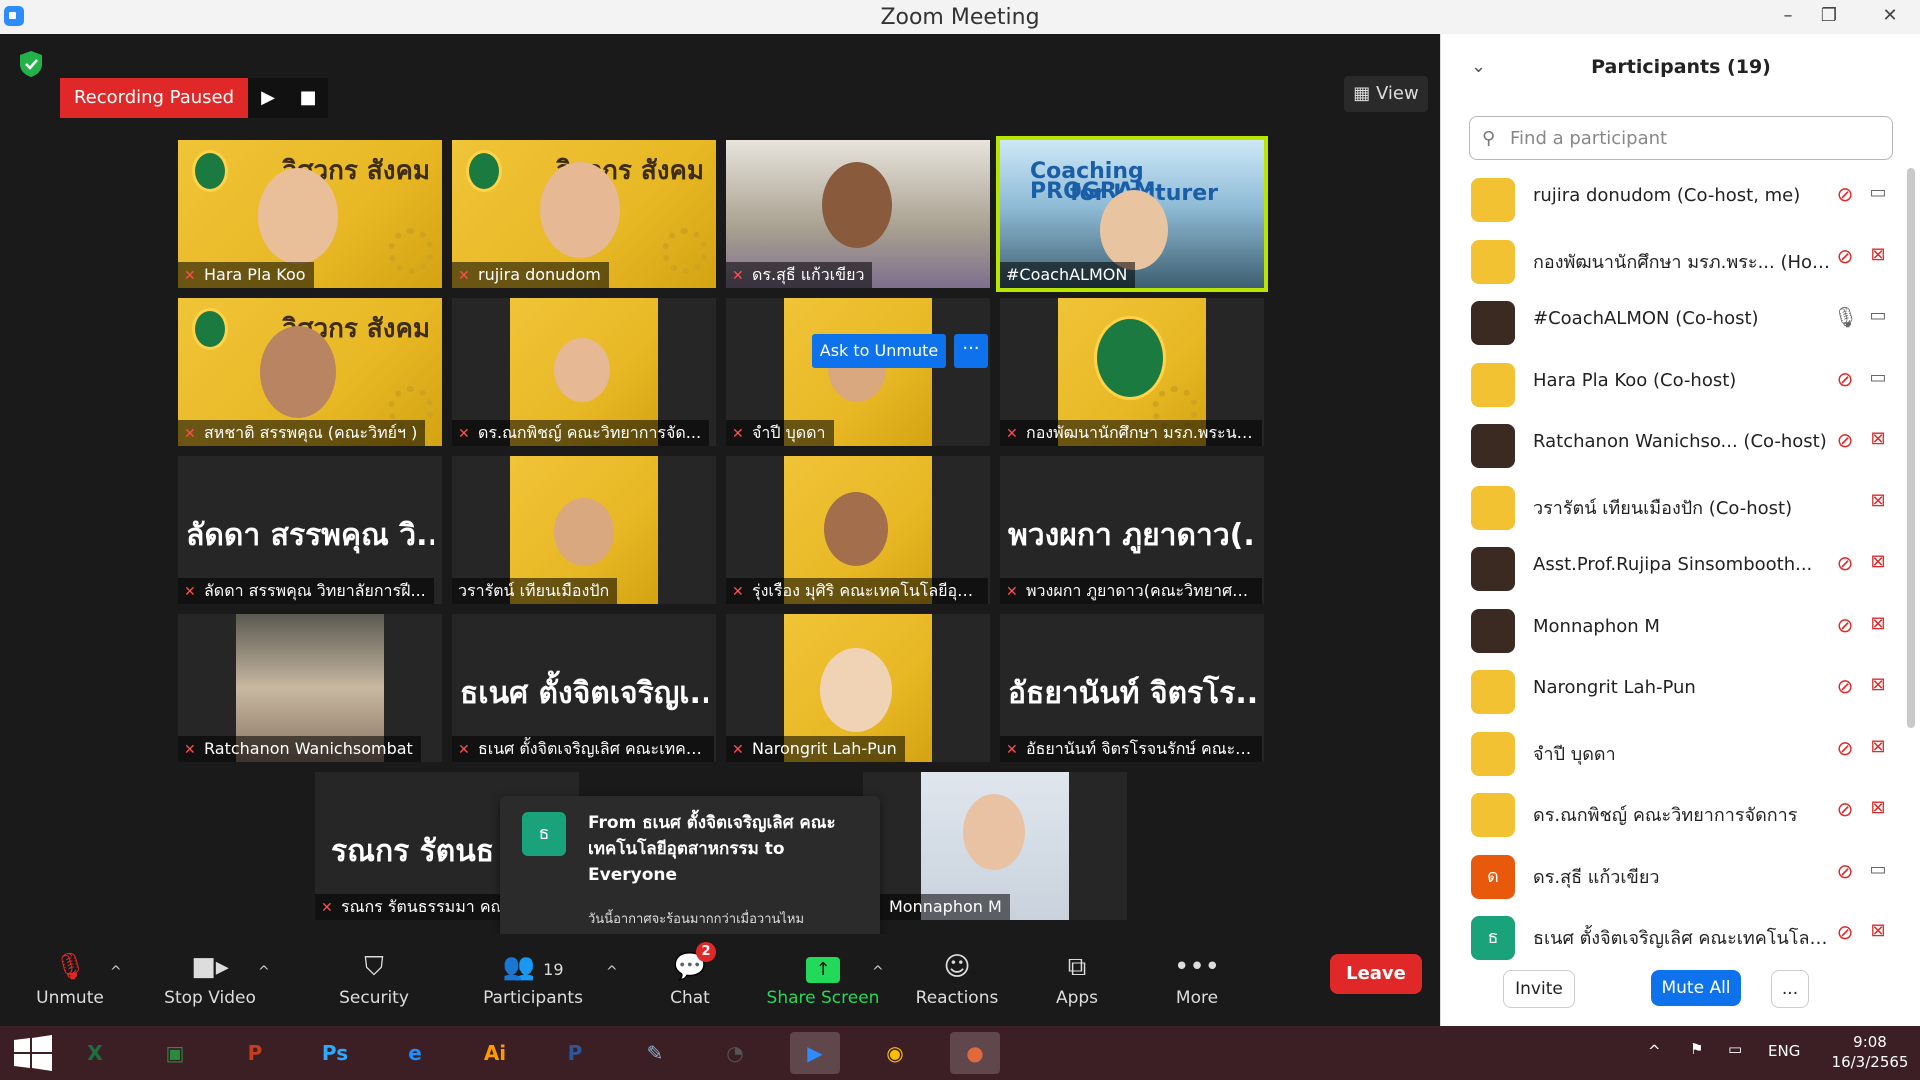 This screenshot has height=1080, width=1920. What do you see at coordinates (1890, 17) in the screenshot?
I see `close-button: ✕` at bounding box center [1890, 17].